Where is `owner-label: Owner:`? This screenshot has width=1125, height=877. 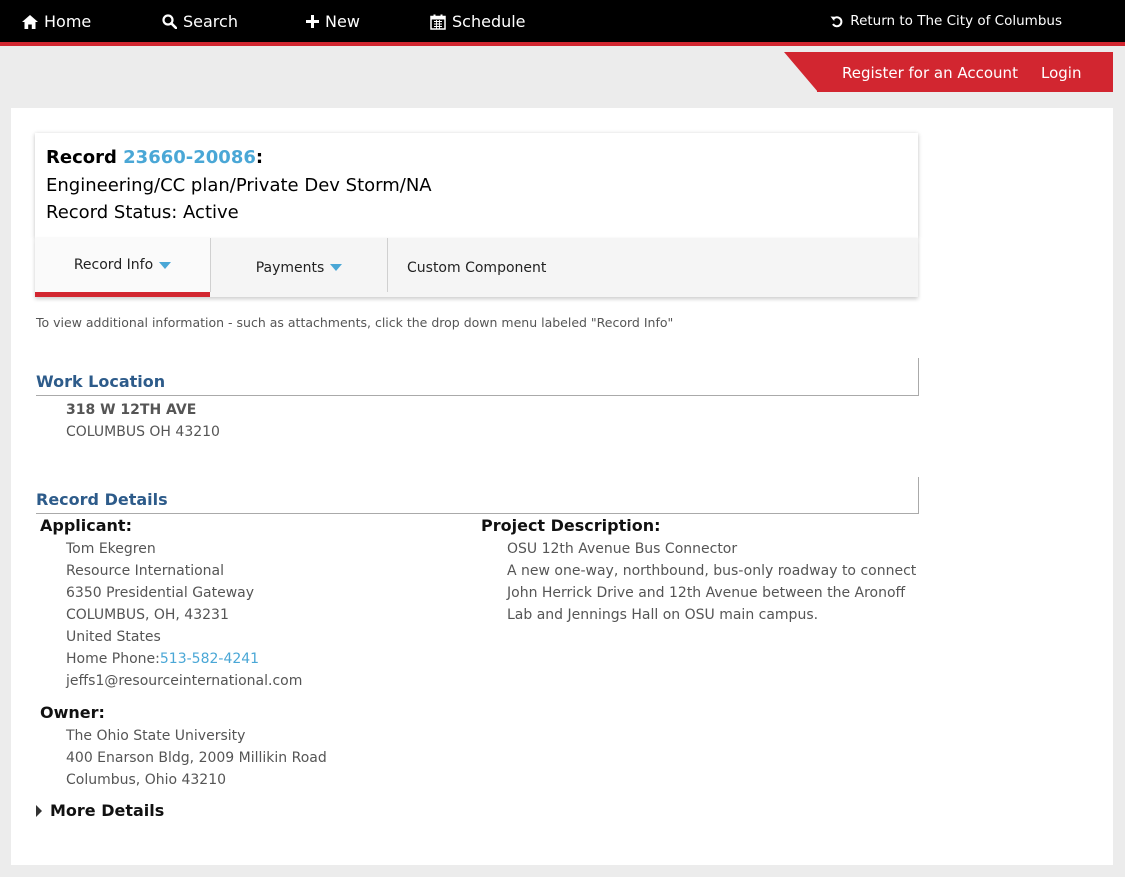
owner-label: Owner: is located at coordinates (72, 712).